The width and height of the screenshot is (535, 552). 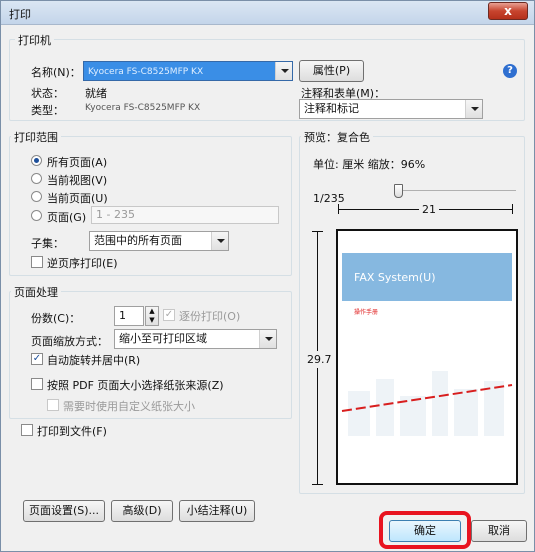 I want to click on print-to-file-checkbox, so click(x=27, y=430).